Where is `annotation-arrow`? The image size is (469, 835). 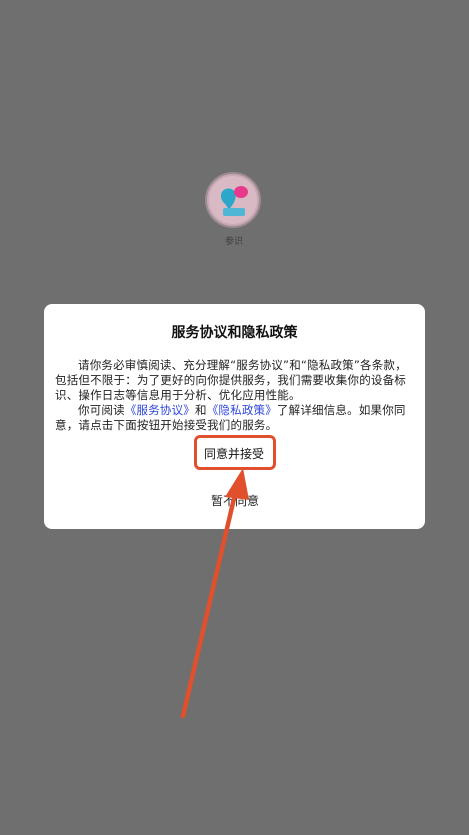 annotation-arrow is located at coordinates (214, 593).